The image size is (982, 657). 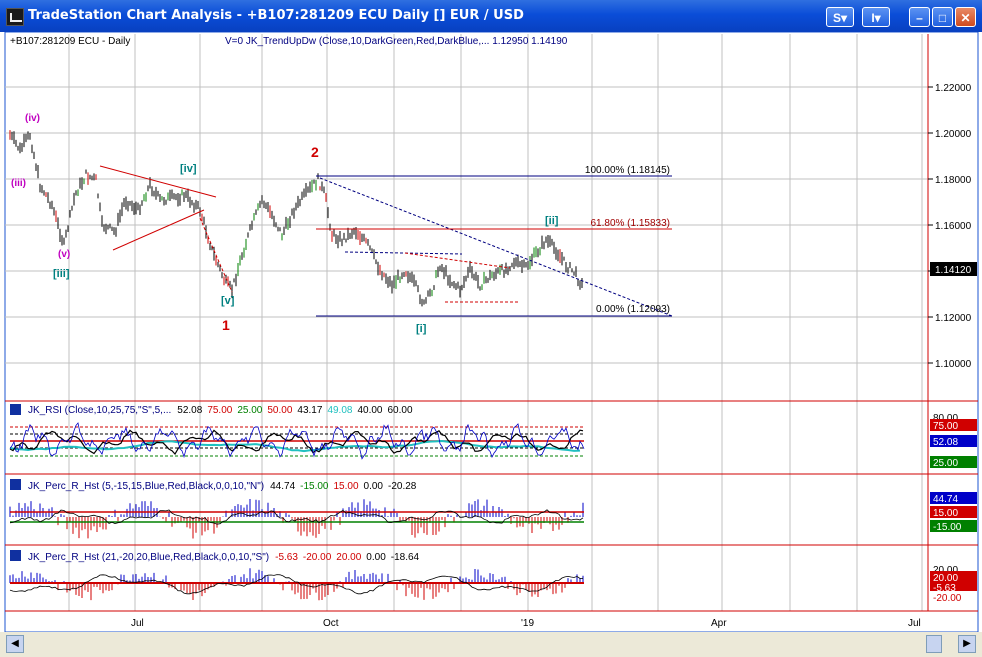 What do you see at coordinates (945, 513) in the screenshot?
I see `axis-value-label: 15.00` at bounding box center [945, 513].